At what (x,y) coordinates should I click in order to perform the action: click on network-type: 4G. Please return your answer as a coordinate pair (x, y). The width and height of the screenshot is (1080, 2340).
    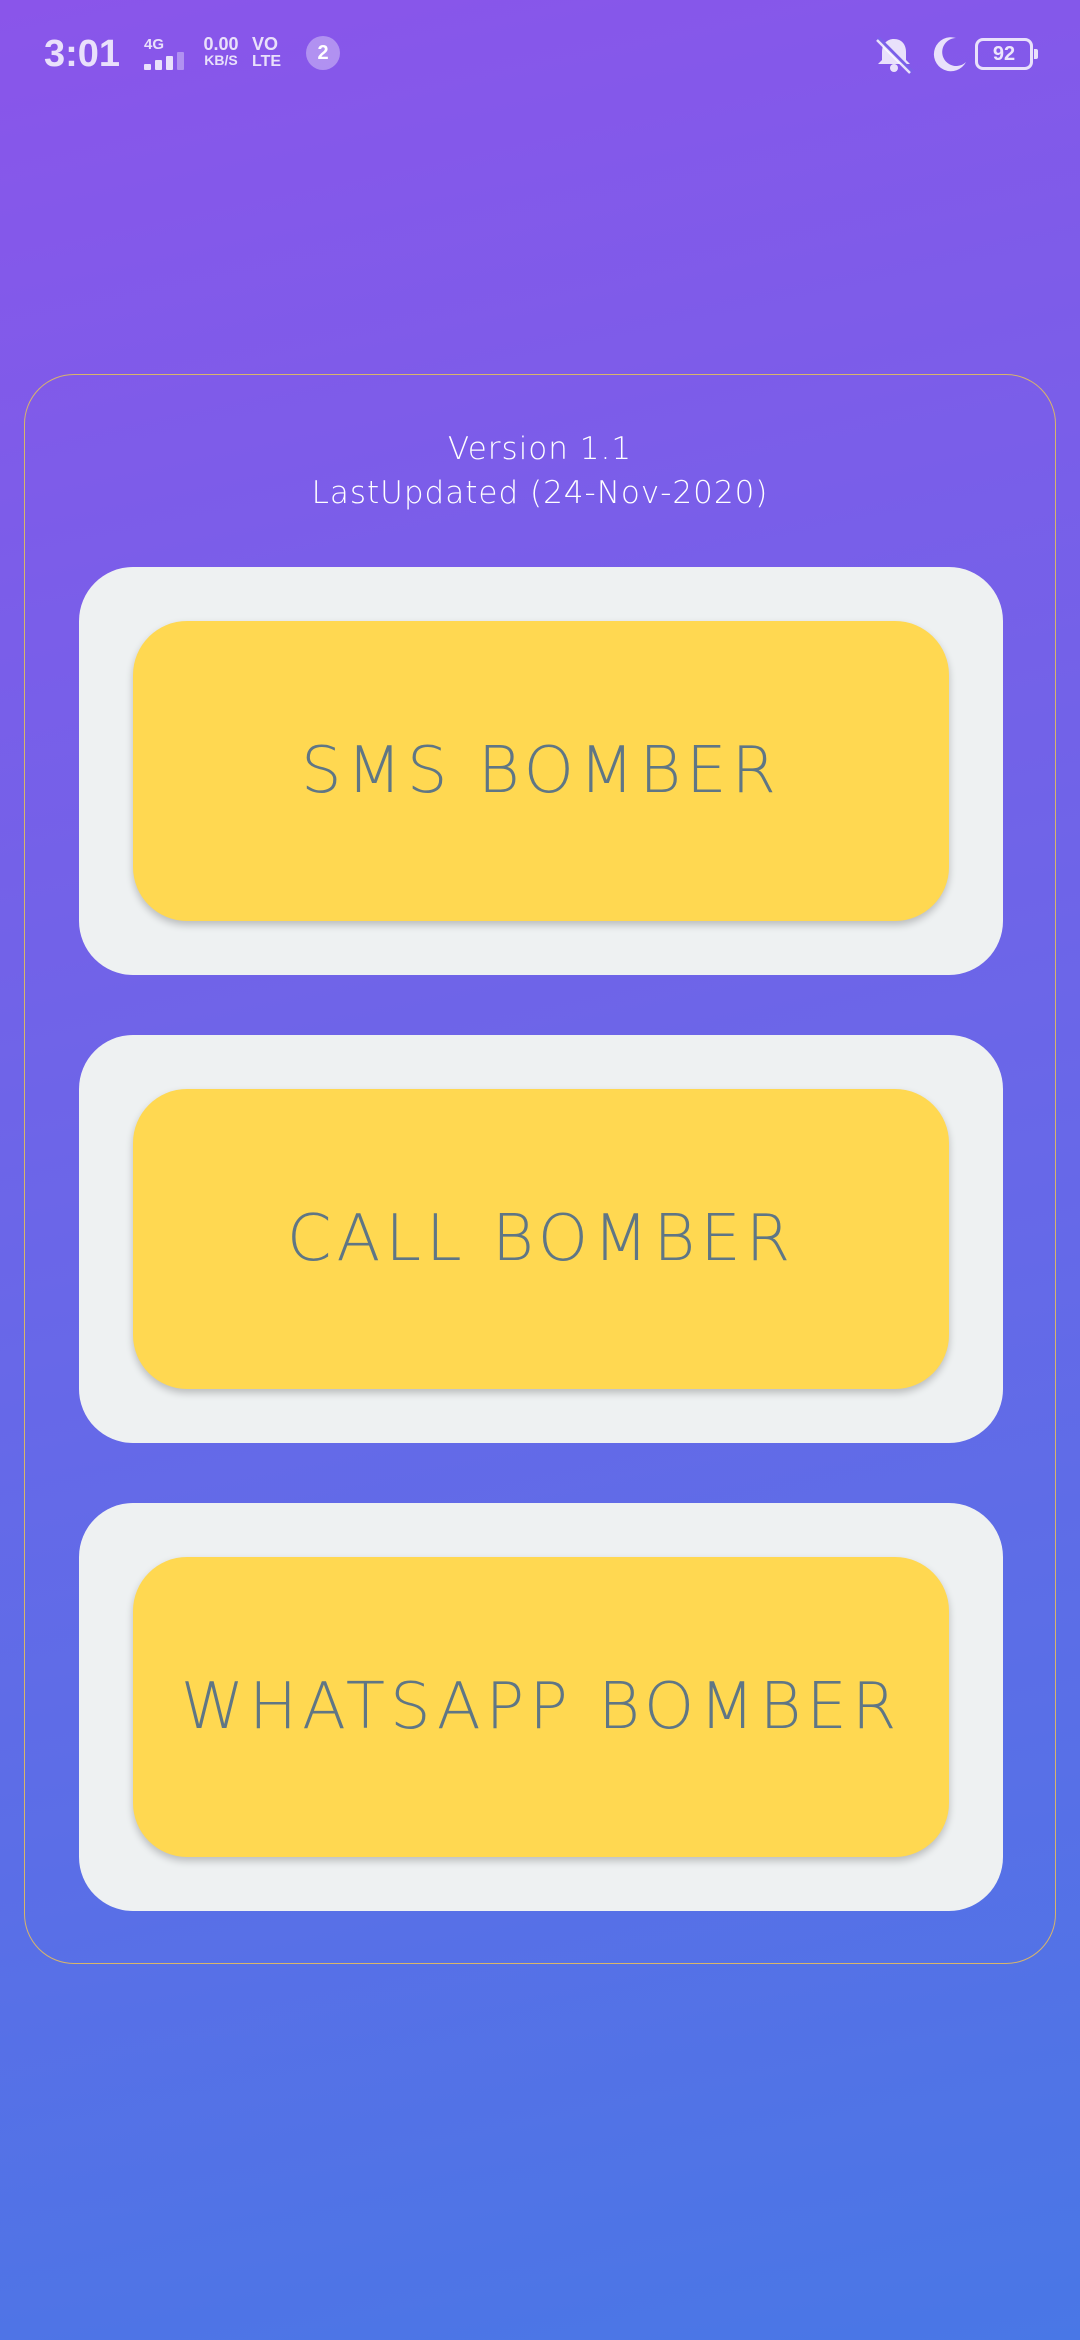
    Looking at the image, I should click on (154, 44).